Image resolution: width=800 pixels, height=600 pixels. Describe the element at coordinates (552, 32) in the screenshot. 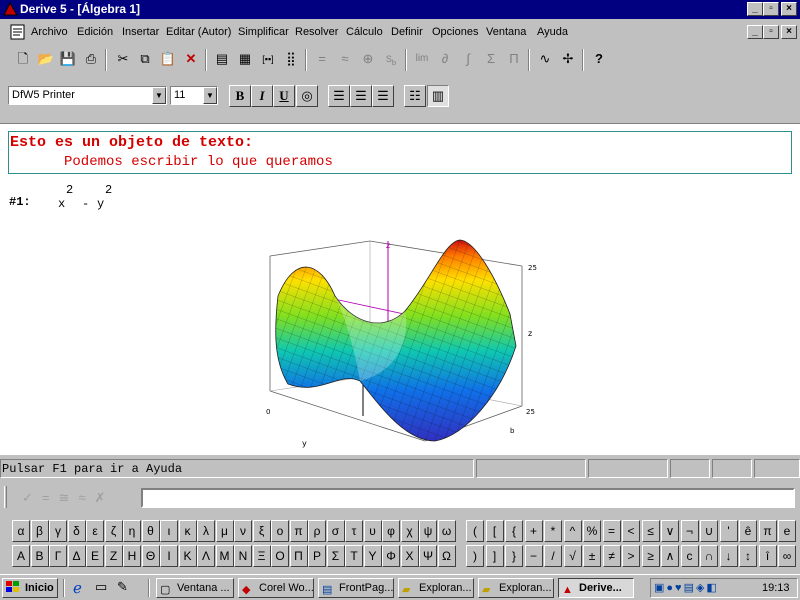

I see `menu-ayuda: Ayuda` at that location.